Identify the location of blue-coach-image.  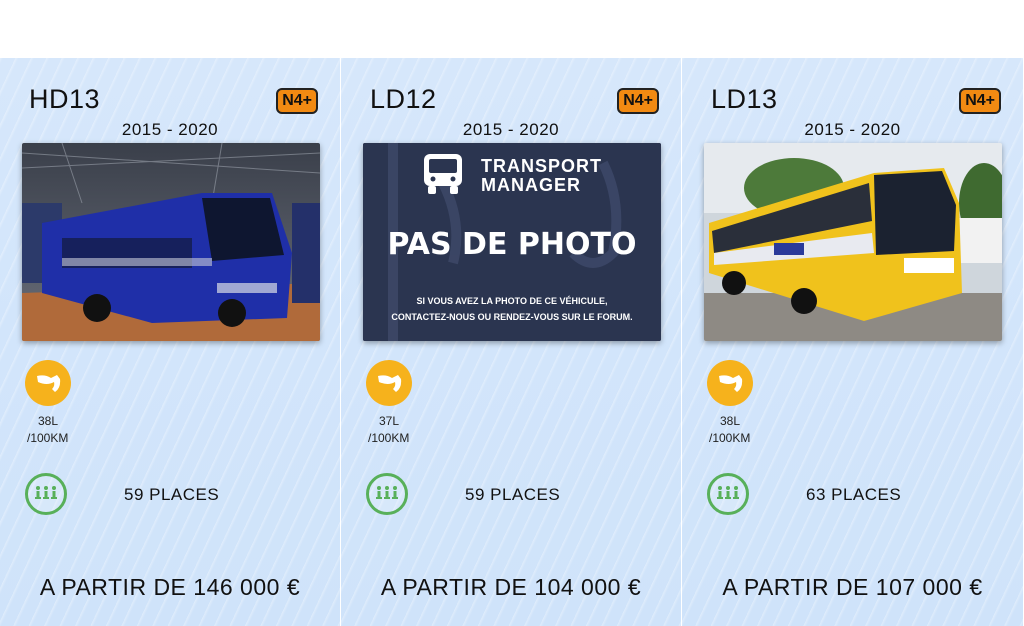
(171, 242).